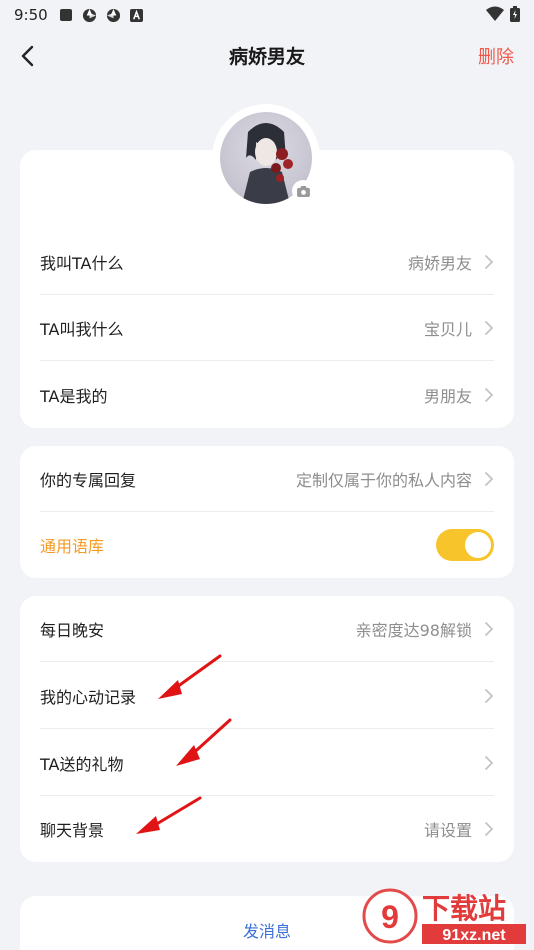  I want to click on battery-icon, so click(515, 14).